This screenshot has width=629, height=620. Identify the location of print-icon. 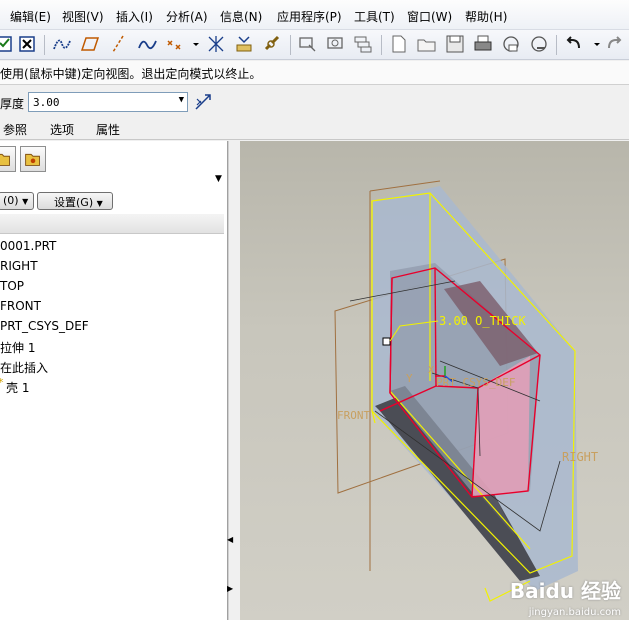
(483, 44).